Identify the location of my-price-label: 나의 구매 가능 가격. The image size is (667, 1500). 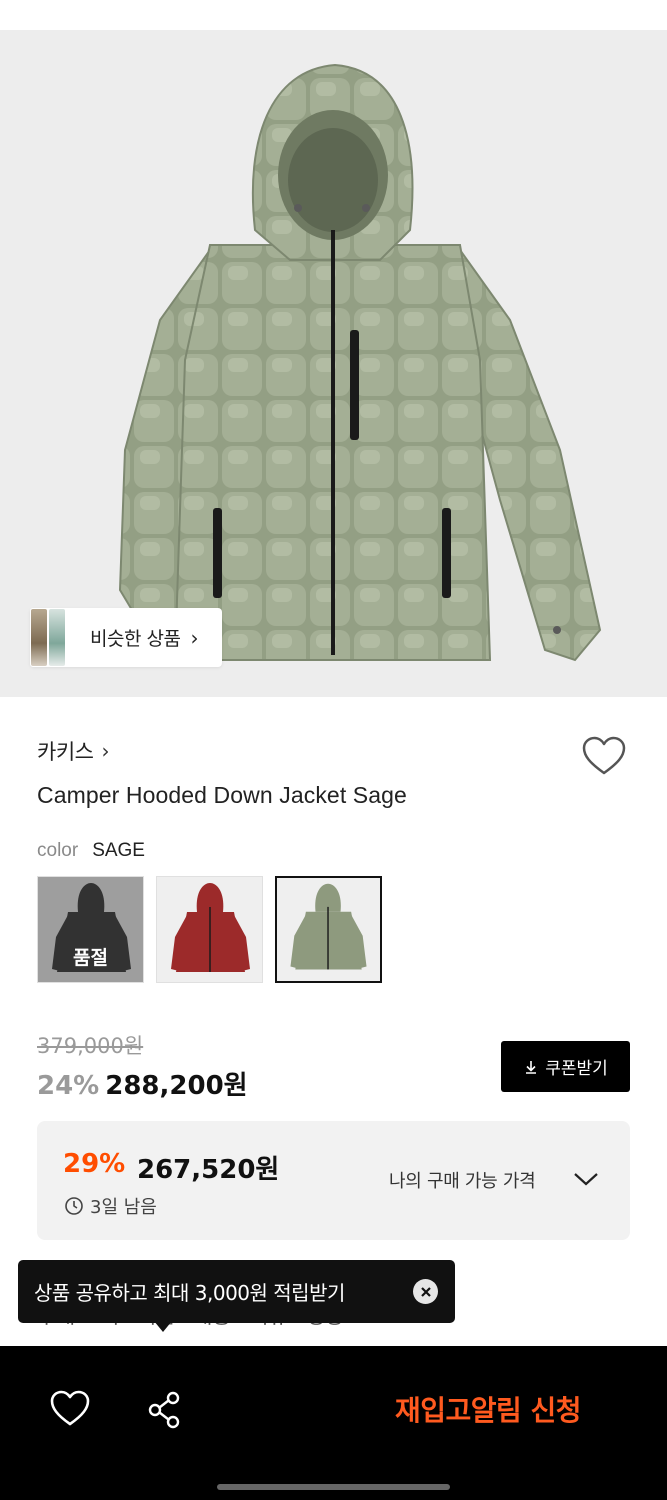
(462, 1181).